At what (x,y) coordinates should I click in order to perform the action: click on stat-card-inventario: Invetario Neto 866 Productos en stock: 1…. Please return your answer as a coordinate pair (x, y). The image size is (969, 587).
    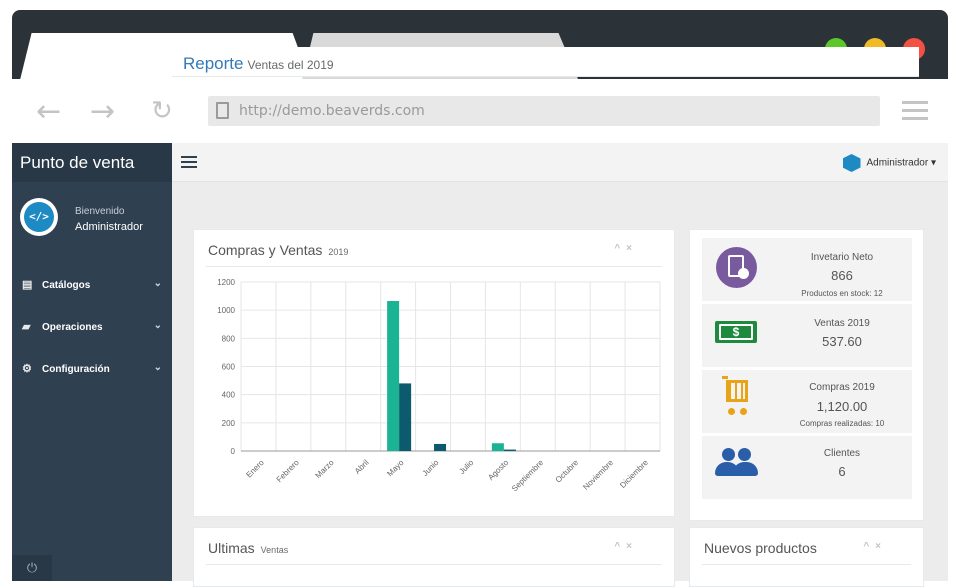
    Looking at the image, I should click on (807, 269).